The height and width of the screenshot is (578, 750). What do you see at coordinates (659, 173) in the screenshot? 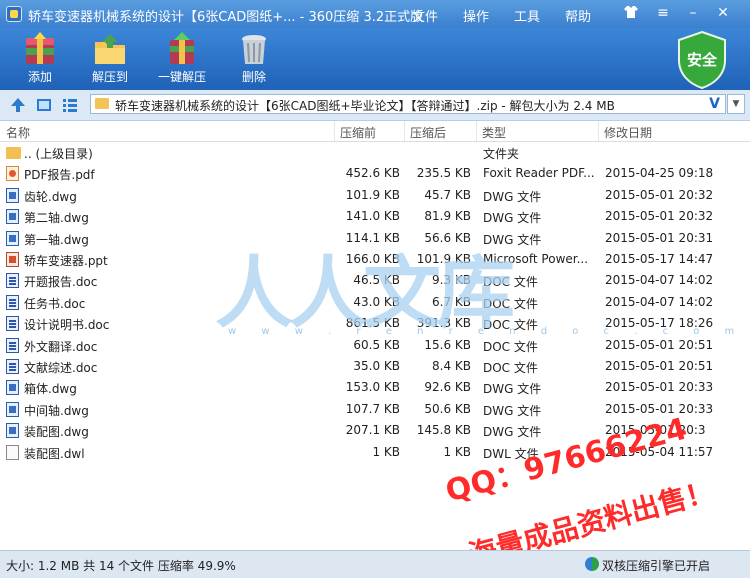
I see `file-modified: 2015-04-25 09:18` at bounding box center [659, 173].